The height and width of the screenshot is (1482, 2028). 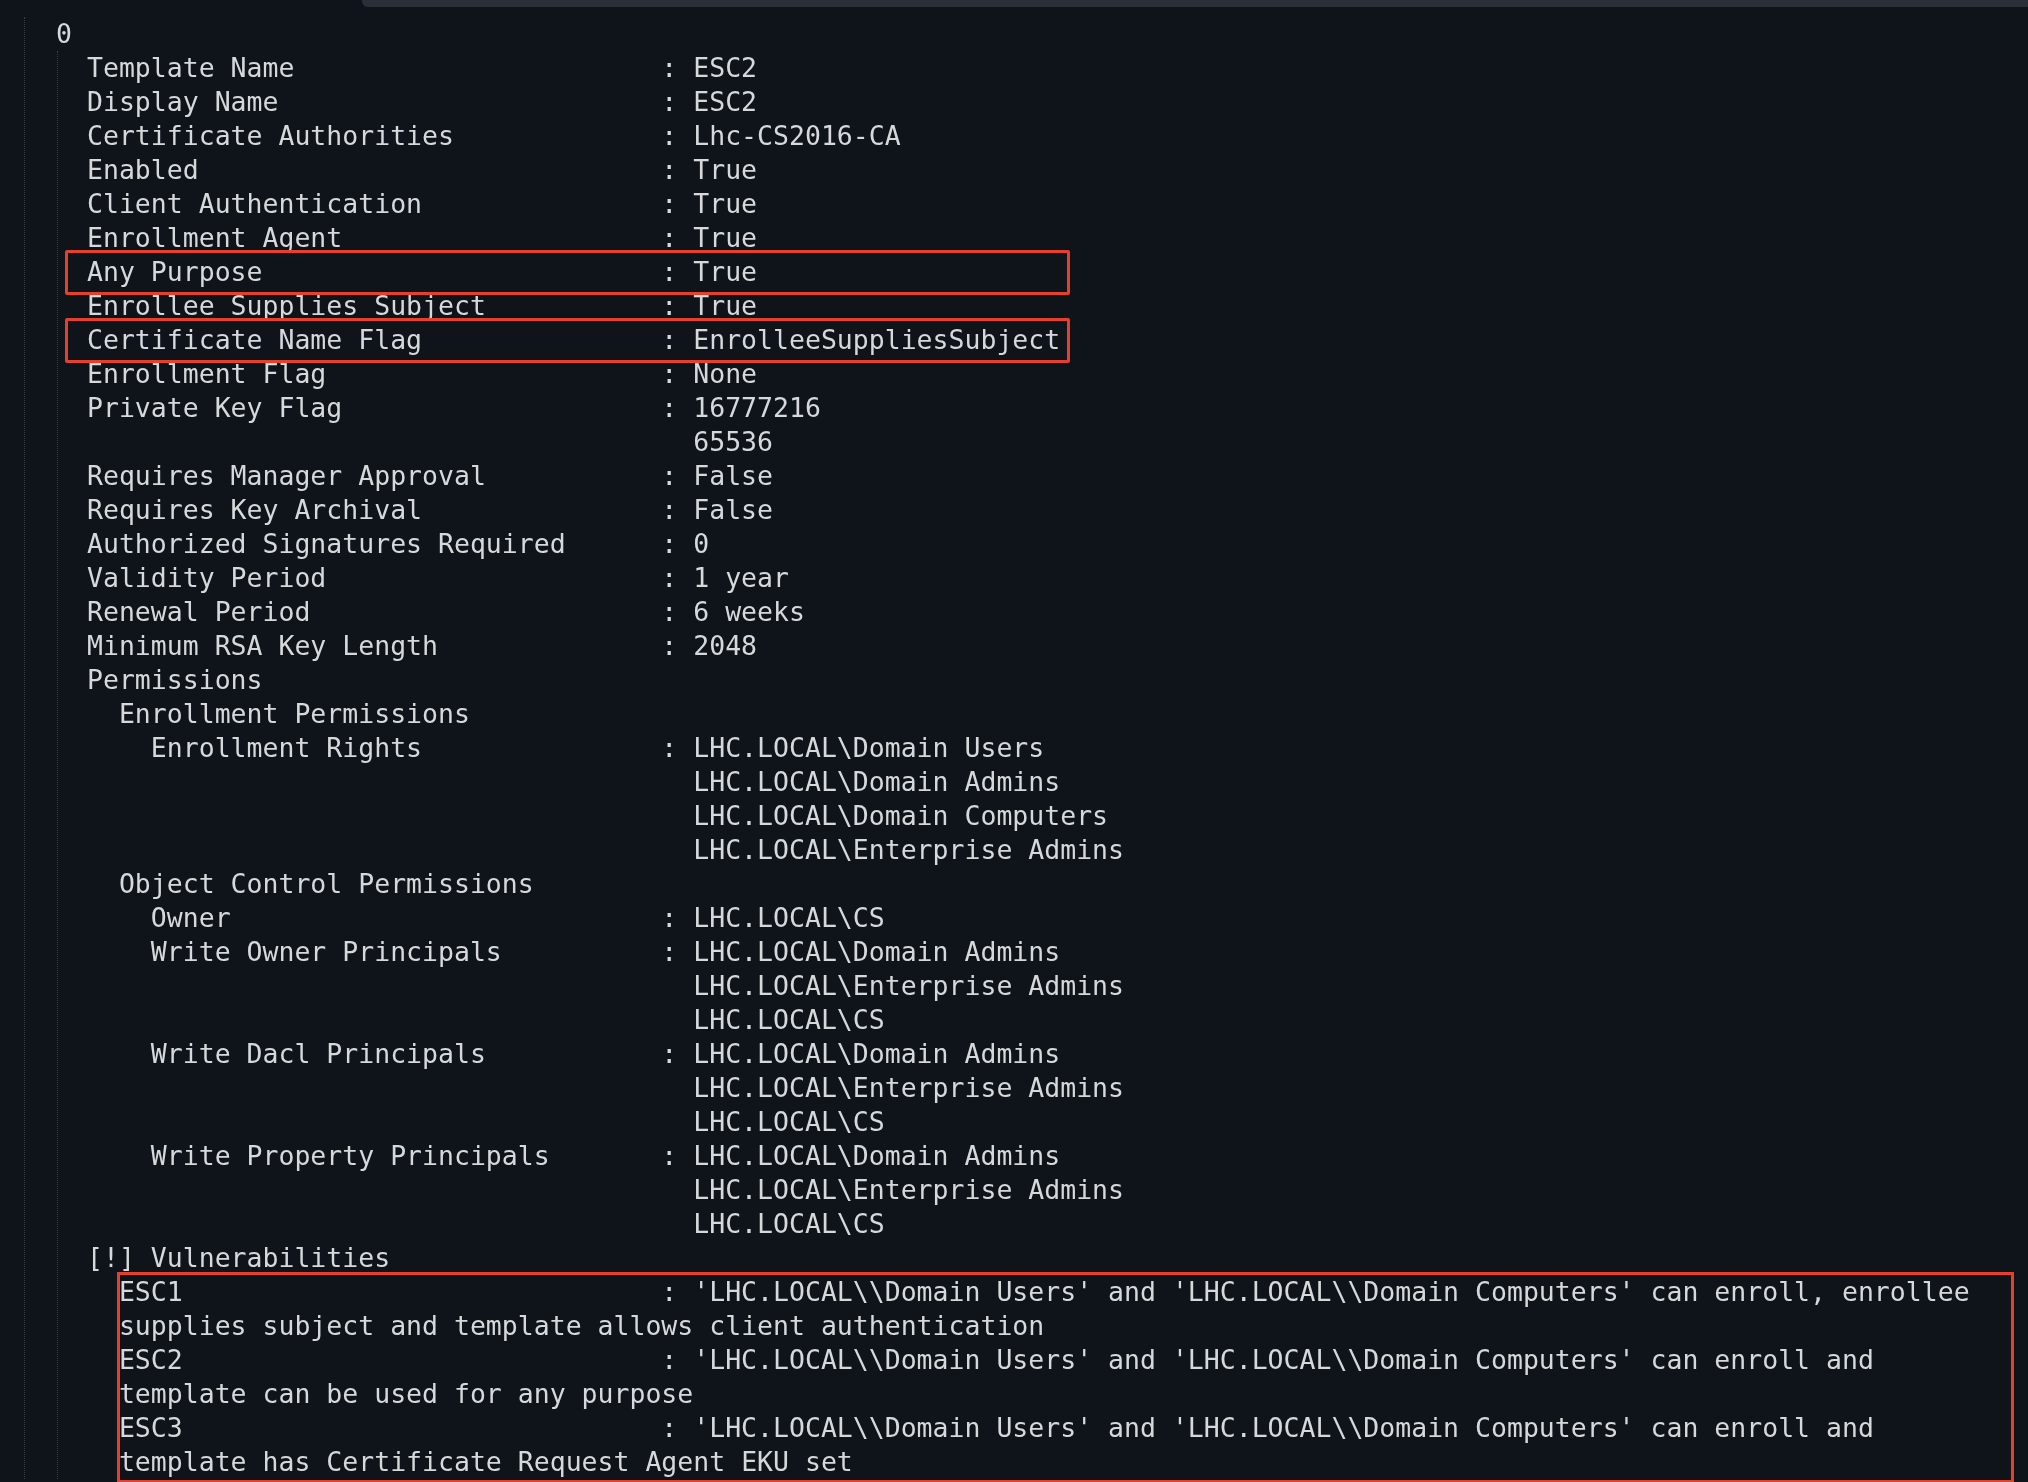 I want to click on field-label: Certificate Name Flag, so click(x=255, y=340).